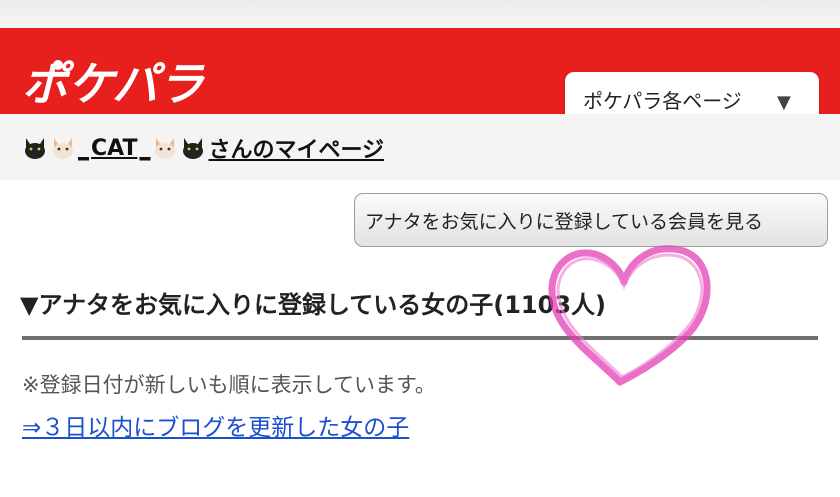  Describe the element at coordinates (179, 148) in the screenshot. I see `cat-icons-right` at that location.